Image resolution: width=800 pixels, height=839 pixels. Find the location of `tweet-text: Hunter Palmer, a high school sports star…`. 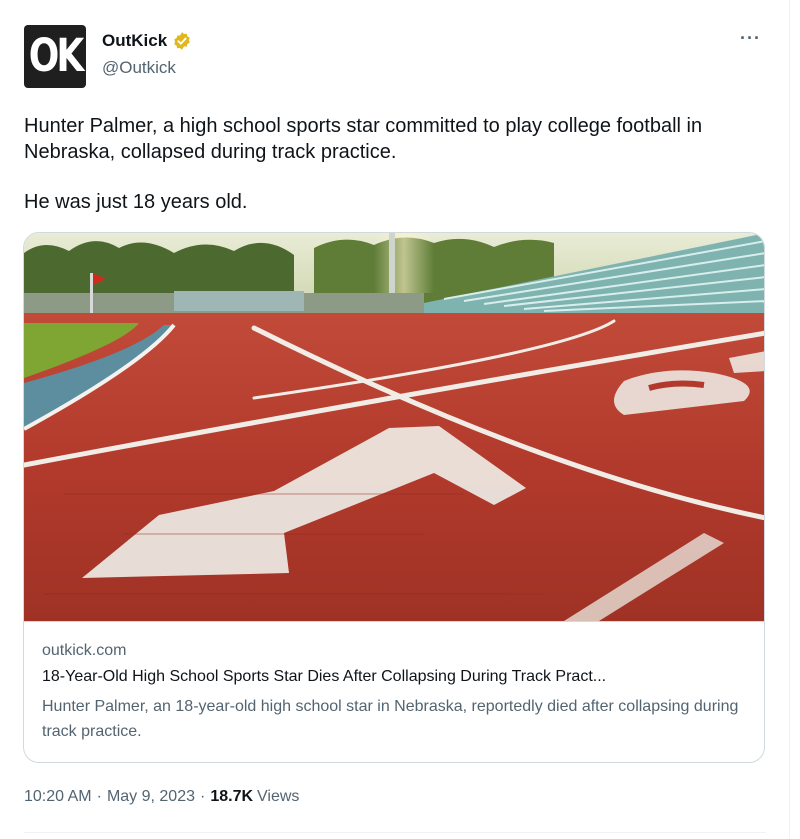

tweet-text: Hunter Palmer, a high school sports star… is located at coordinates (384, 164).